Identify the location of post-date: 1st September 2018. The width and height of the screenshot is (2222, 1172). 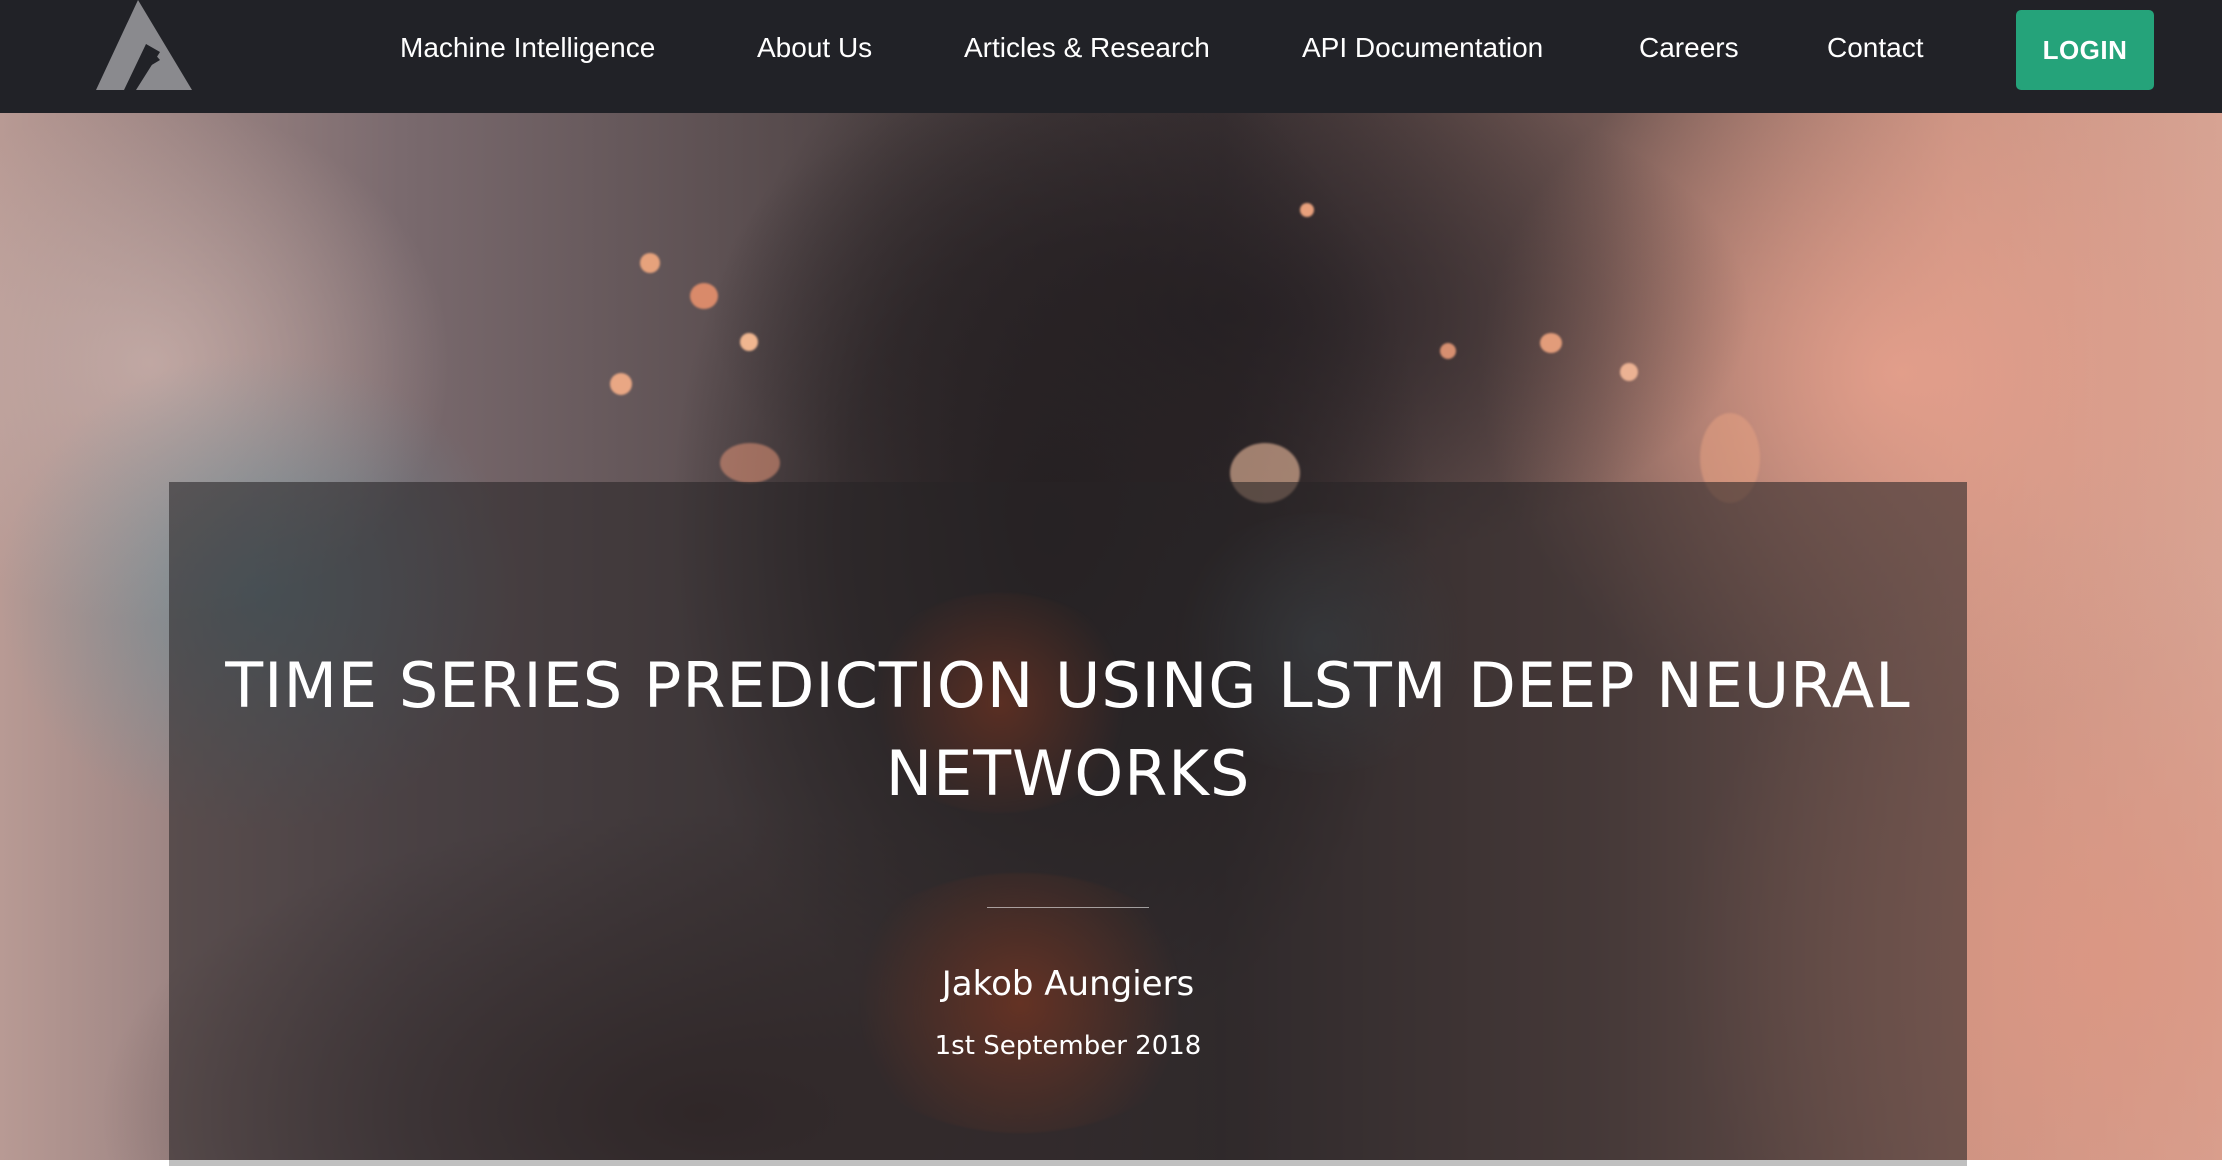
(1068, 1046).